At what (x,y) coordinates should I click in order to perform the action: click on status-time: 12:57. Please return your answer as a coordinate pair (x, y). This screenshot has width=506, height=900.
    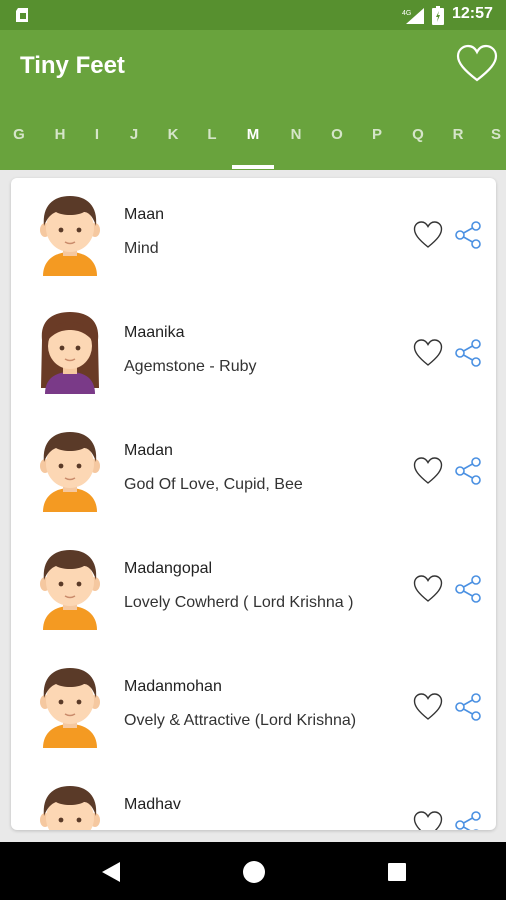
    Looking at the image, I should click on (472, 13).